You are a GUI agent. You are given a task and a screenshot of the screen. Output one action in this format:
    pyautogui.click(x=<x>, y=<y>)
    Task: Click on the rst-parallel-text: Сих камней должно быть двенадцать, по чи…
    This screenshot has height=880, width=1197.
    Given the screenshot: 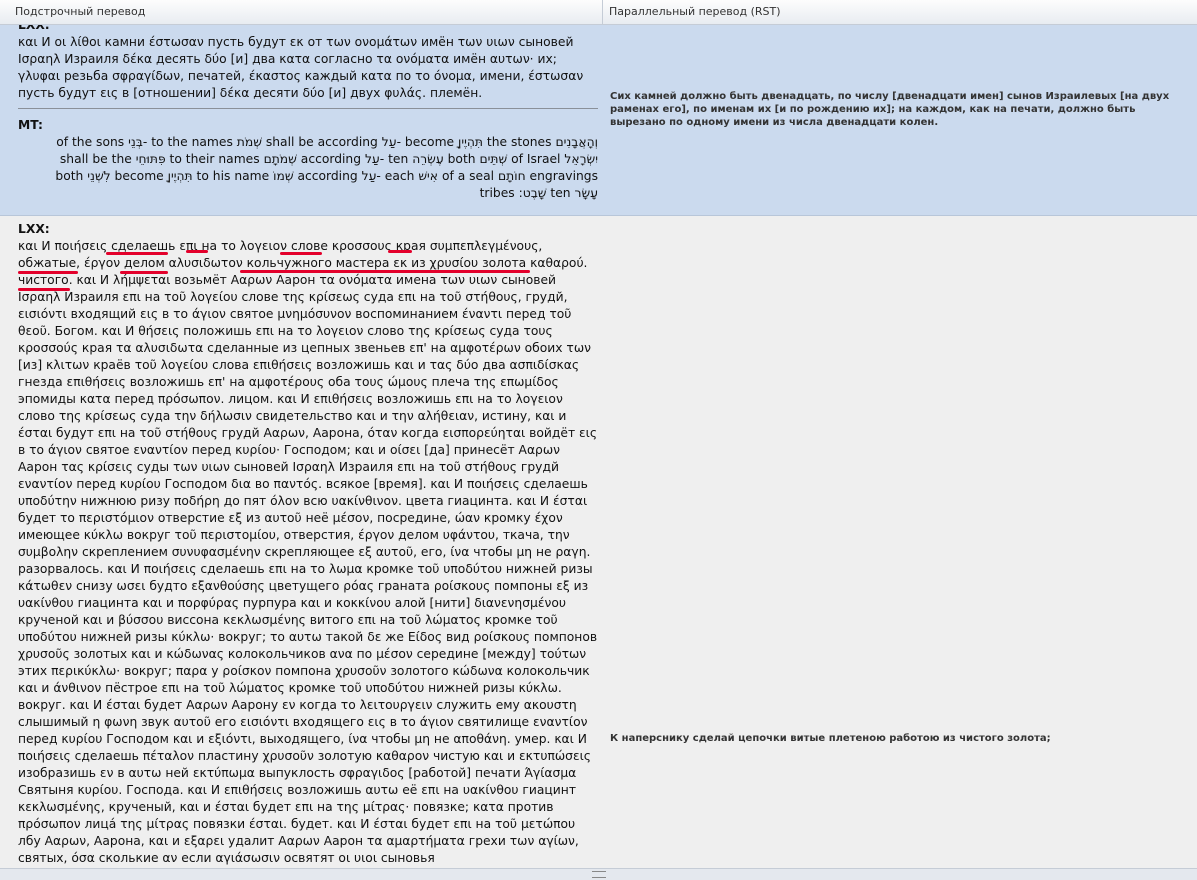 What is the action you would take?
    pyautogui.click(x=890, y=109)
    